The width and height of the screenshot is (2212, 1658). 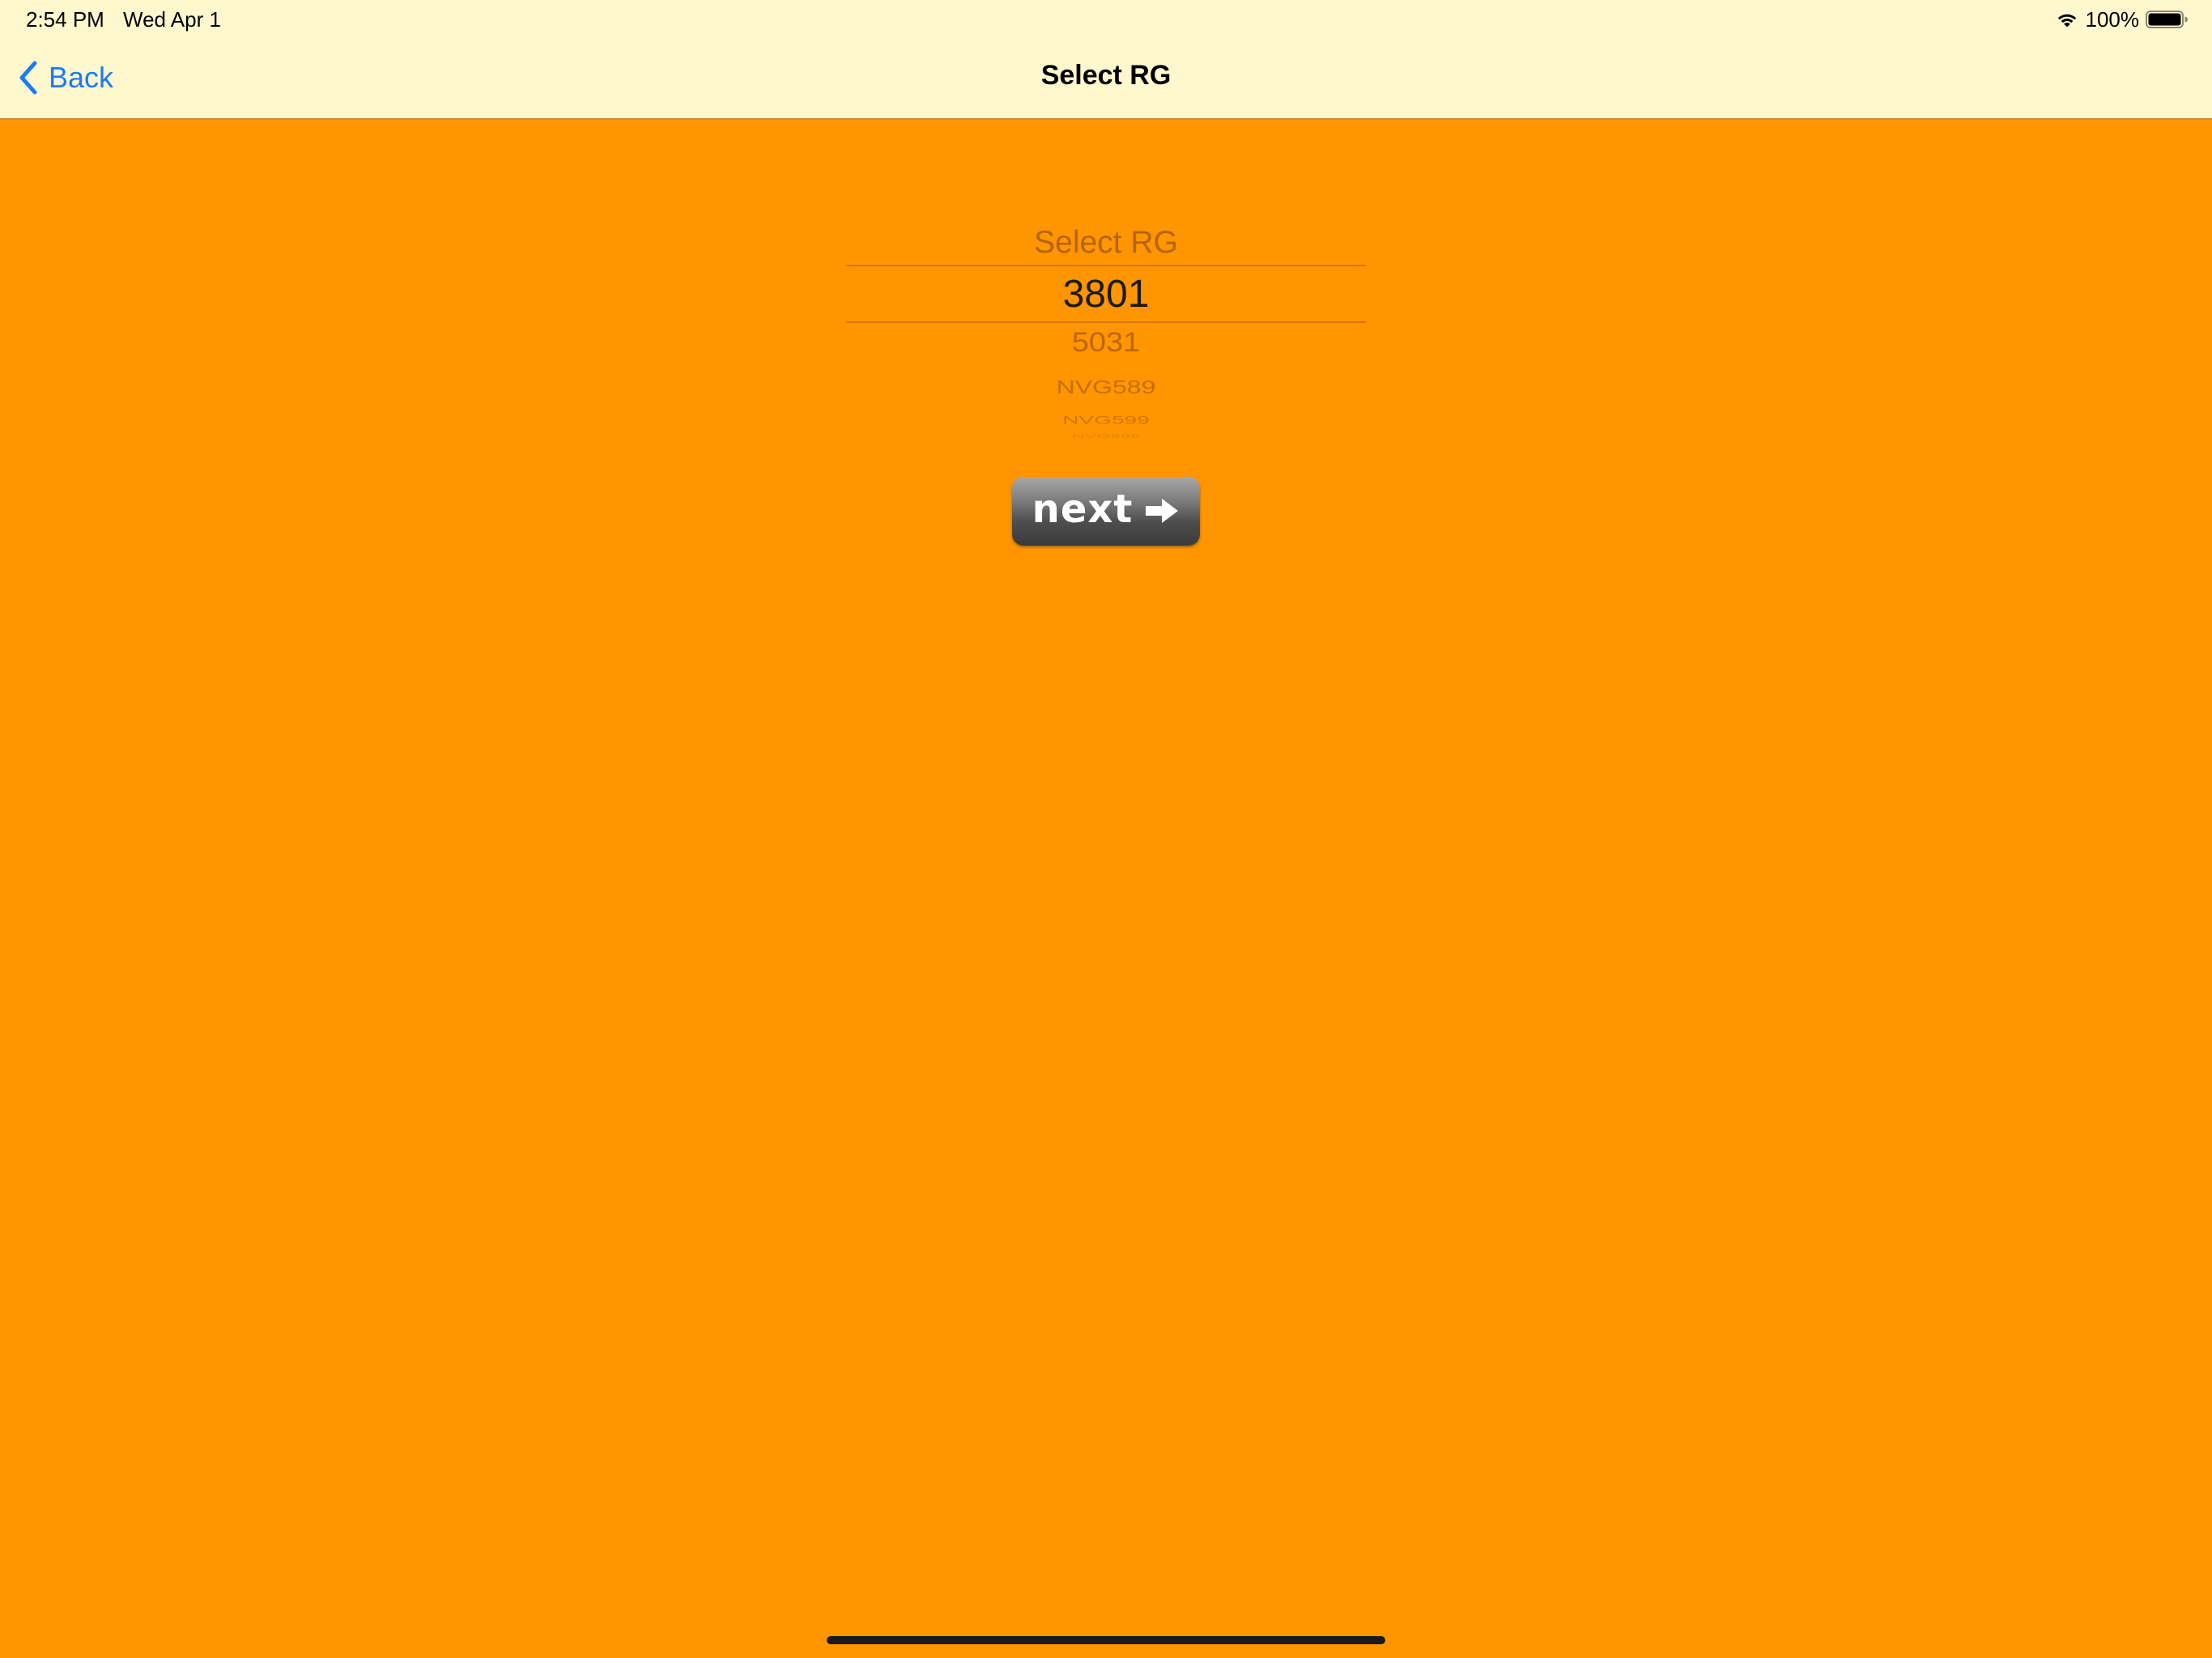 I want to click on top-bar: 2:54 PM Wed Apr 1 100% Back Select RG, so click(x=1106, y=60).